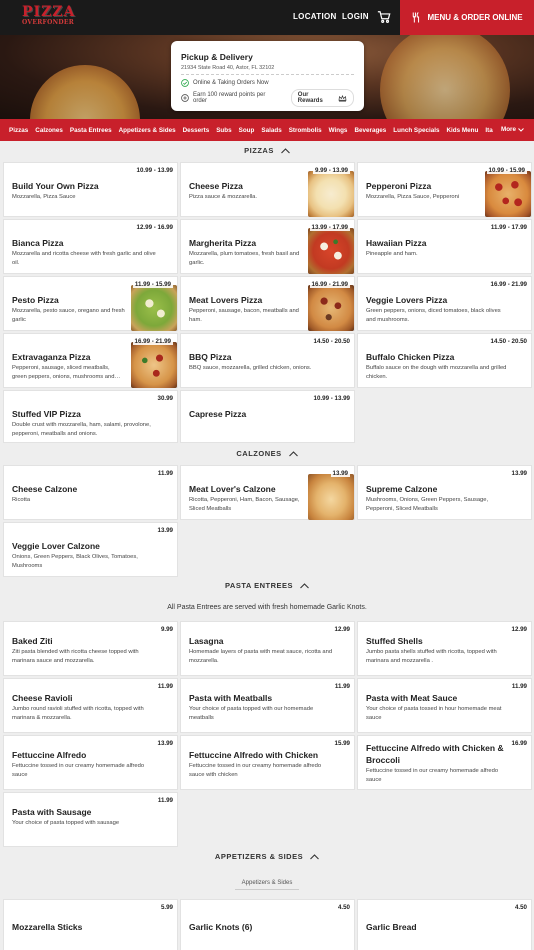 The width and height of the screenshot is (534, 950). Describe the element at coordinates (267, 885) in the screenshot. I see `subcategory-tab: Appetizers & Sides` at that location.